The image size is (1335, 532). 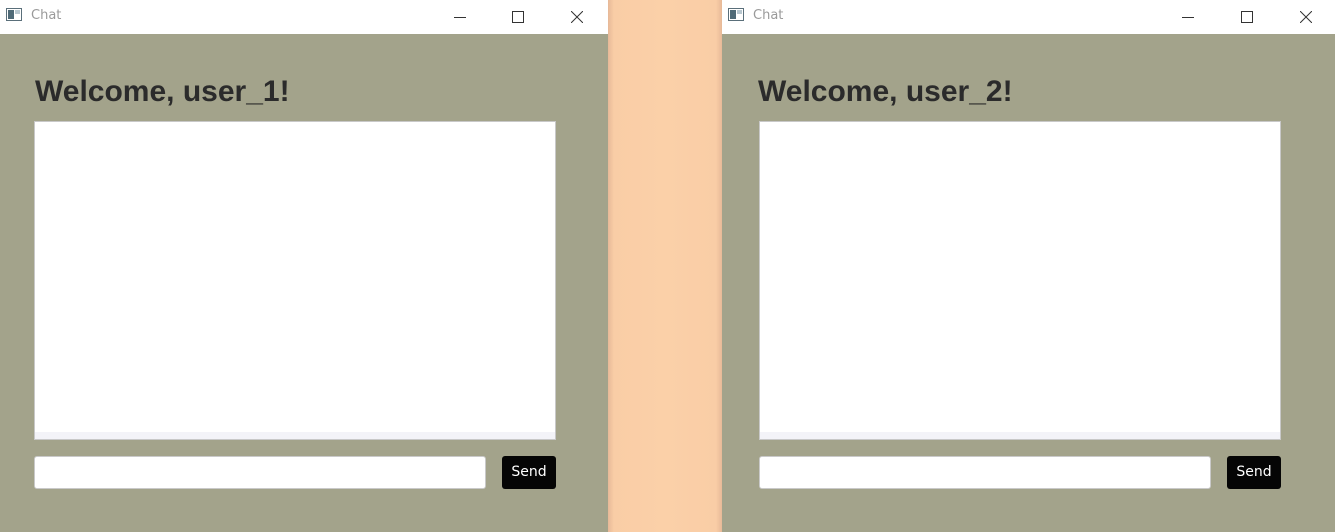 What do you see at coordinates (665, 266) in the screenshot?
I see `desktop-background` at bounding box center [665, 266].